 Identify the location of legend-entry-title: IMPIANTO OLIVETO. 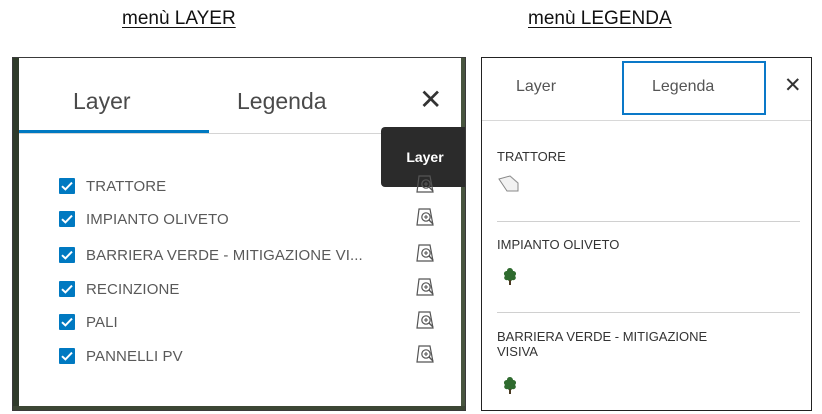
(558, 244).